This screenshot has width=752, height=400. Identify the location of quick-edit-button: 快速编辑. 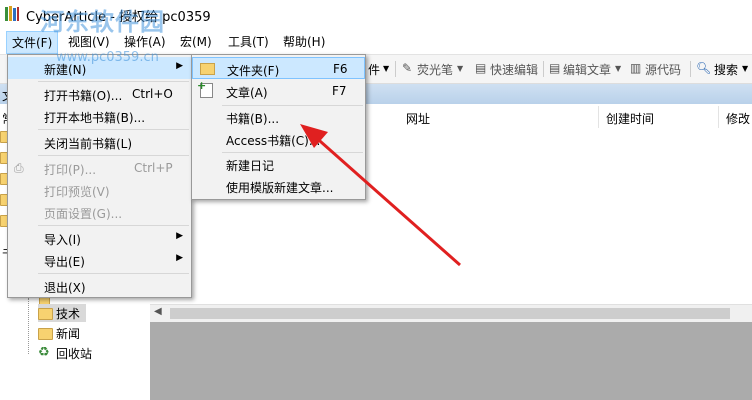
(514, 69).